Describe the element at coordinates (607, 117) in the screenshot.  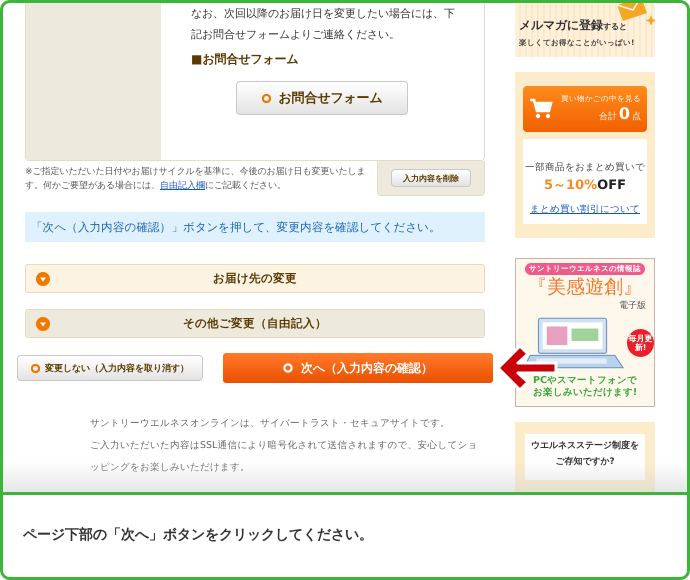
I see `total-label: 合計` at that location.